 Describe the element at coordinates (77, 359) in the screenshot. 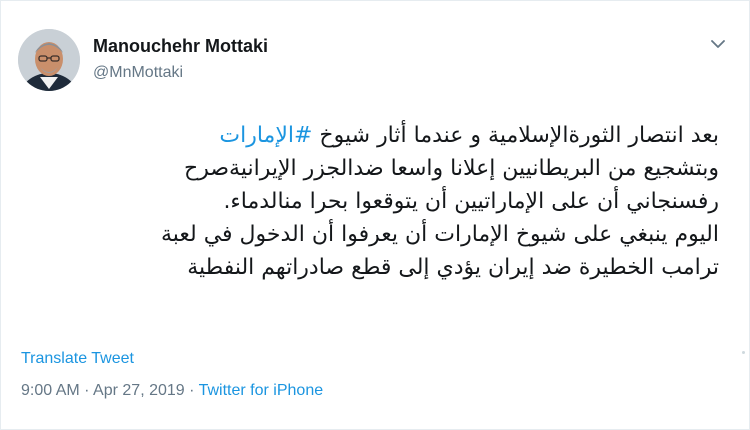

I see `translate-tweet-link: Translate Tweet` at that location.